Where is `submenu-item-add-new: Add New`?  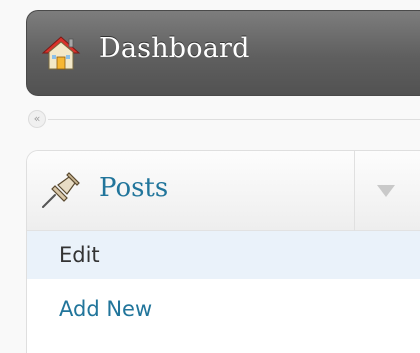
submenu-item-add-new: Add New is located at coordinates (223, 309).